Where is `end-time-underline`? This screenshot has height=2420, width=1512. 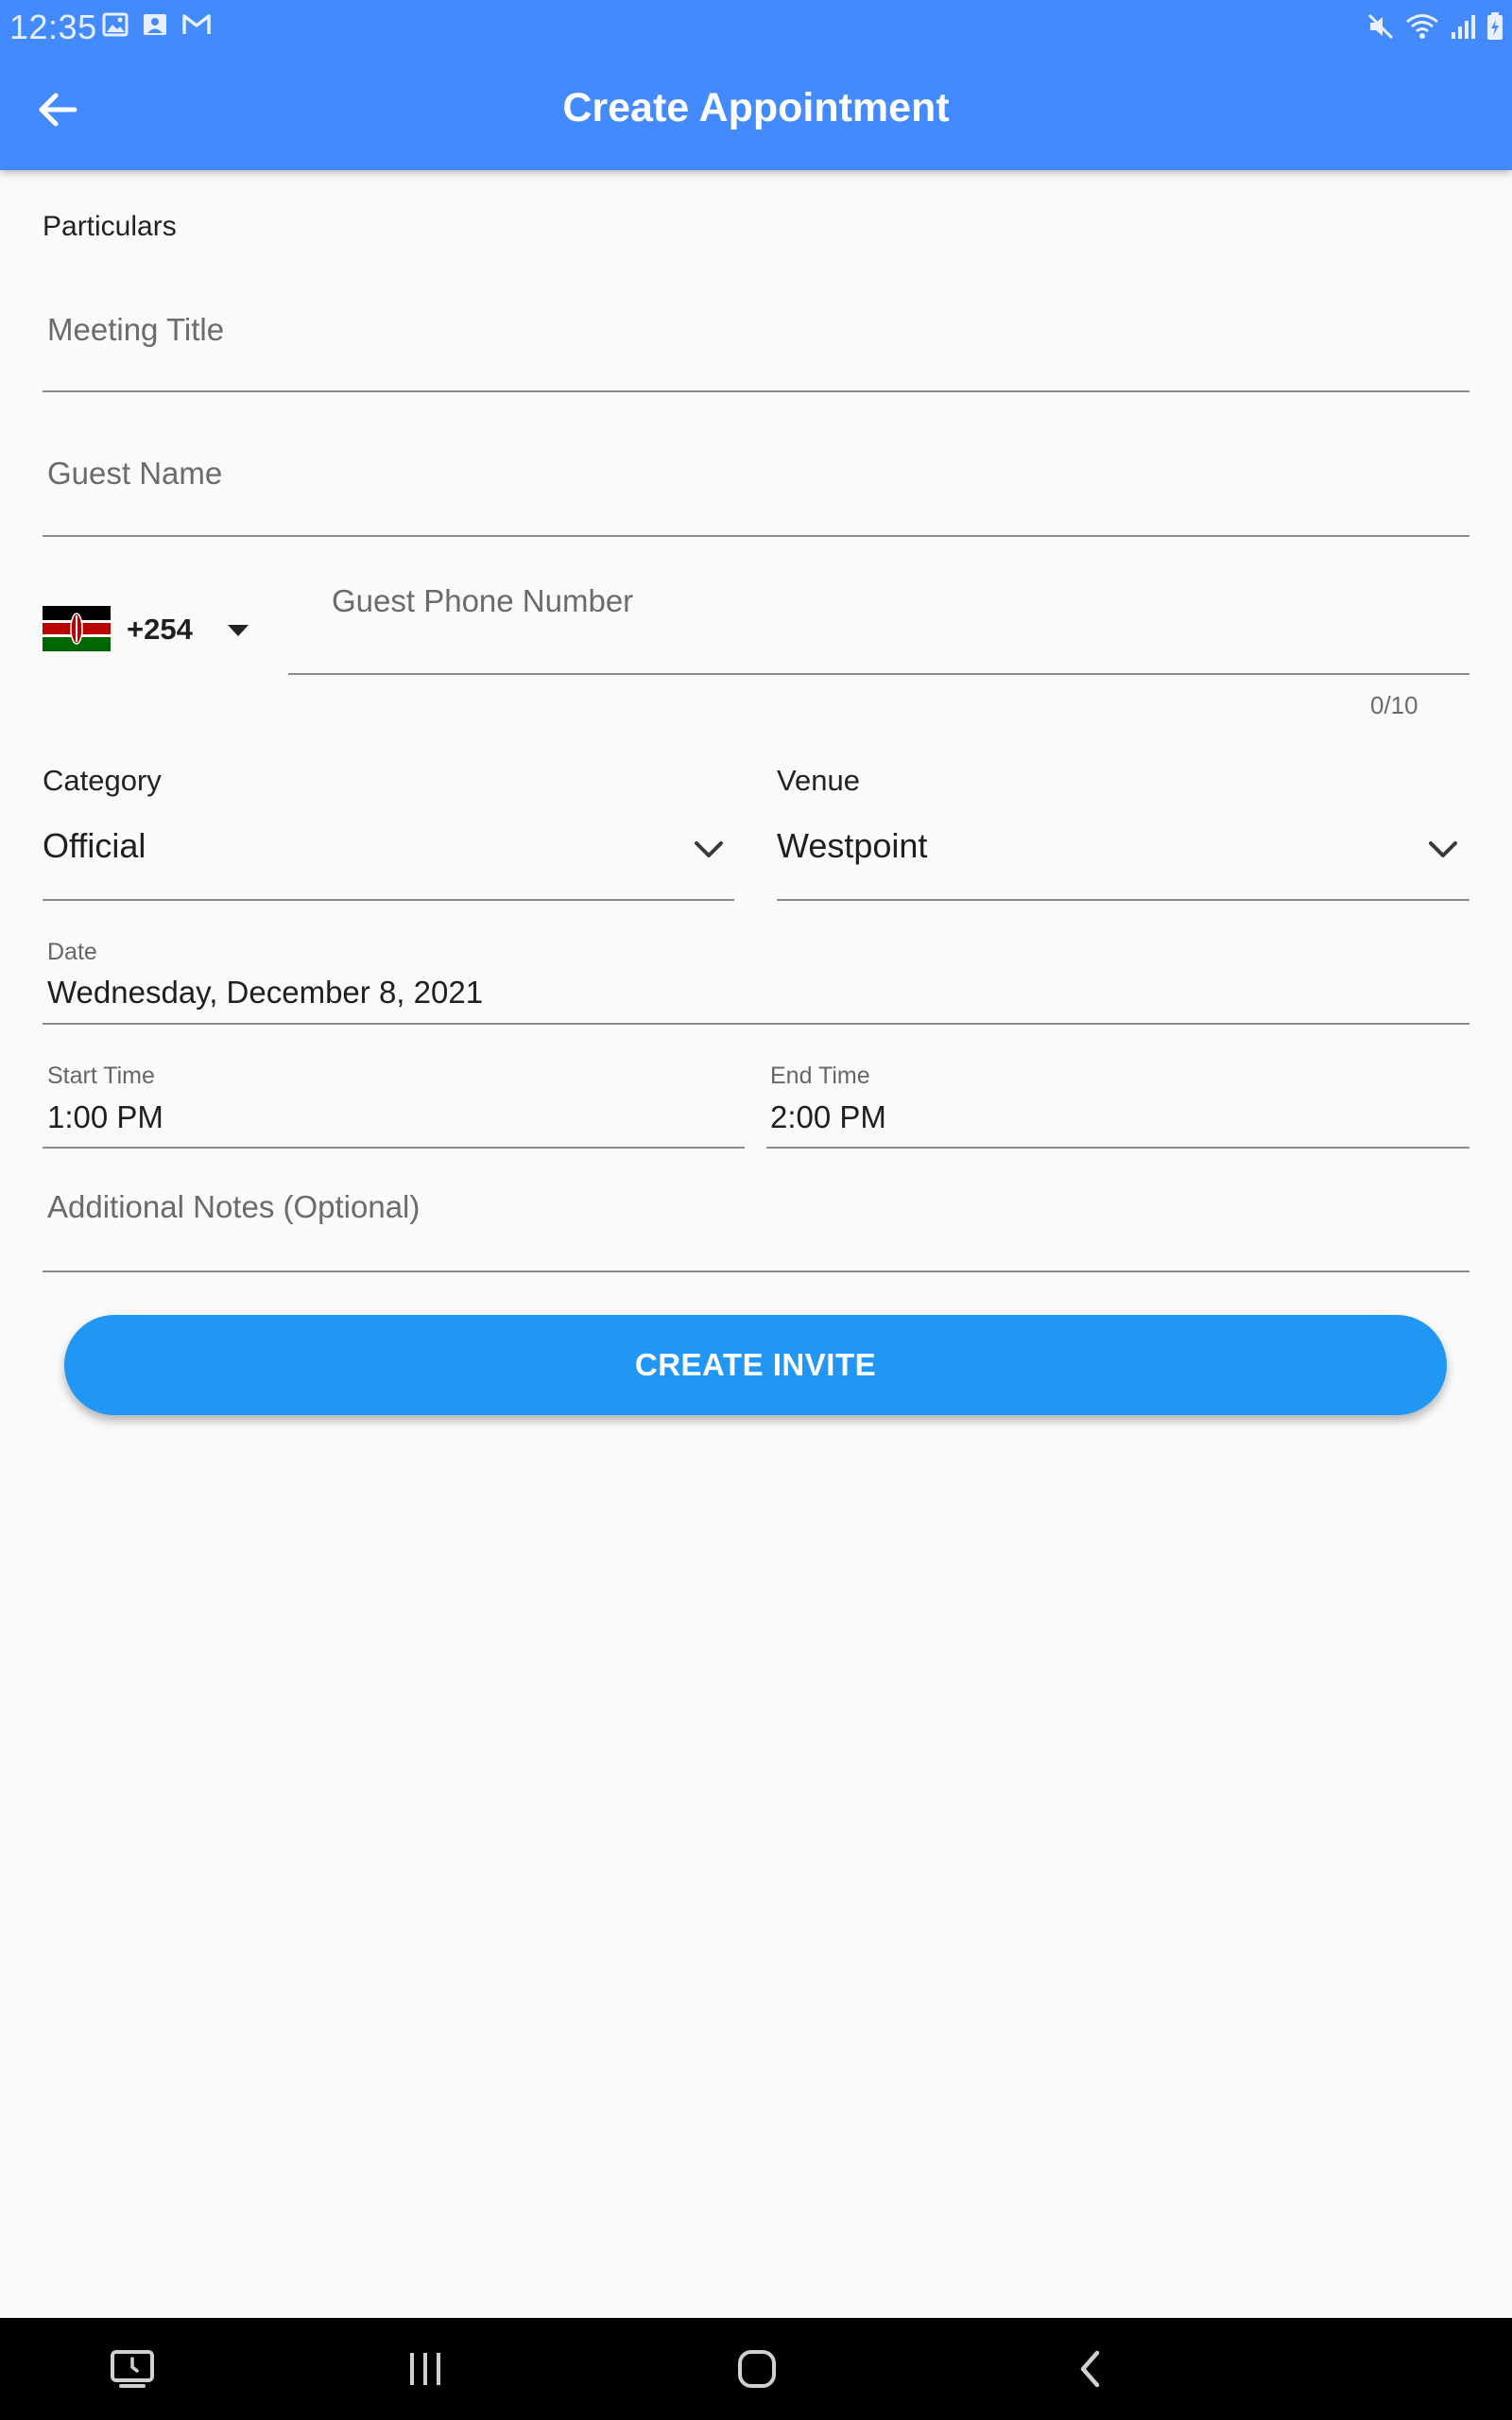
end-time-underline is located at coordinates (1117, 1148).